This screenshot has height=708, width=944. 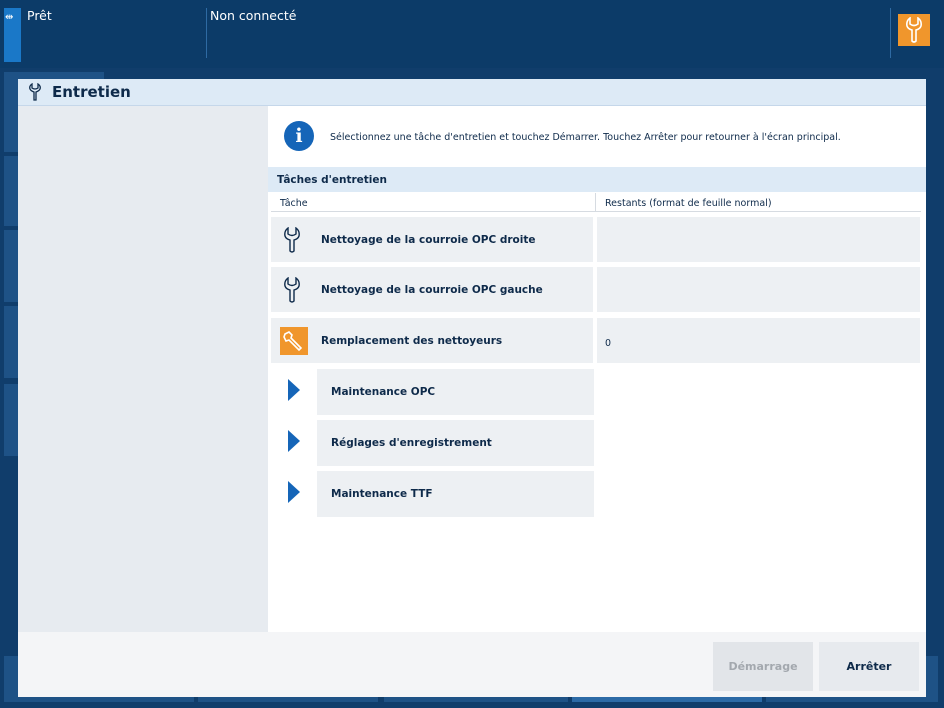 I want to click on status-ready-text: Prêt, so click(x=39, y=15).